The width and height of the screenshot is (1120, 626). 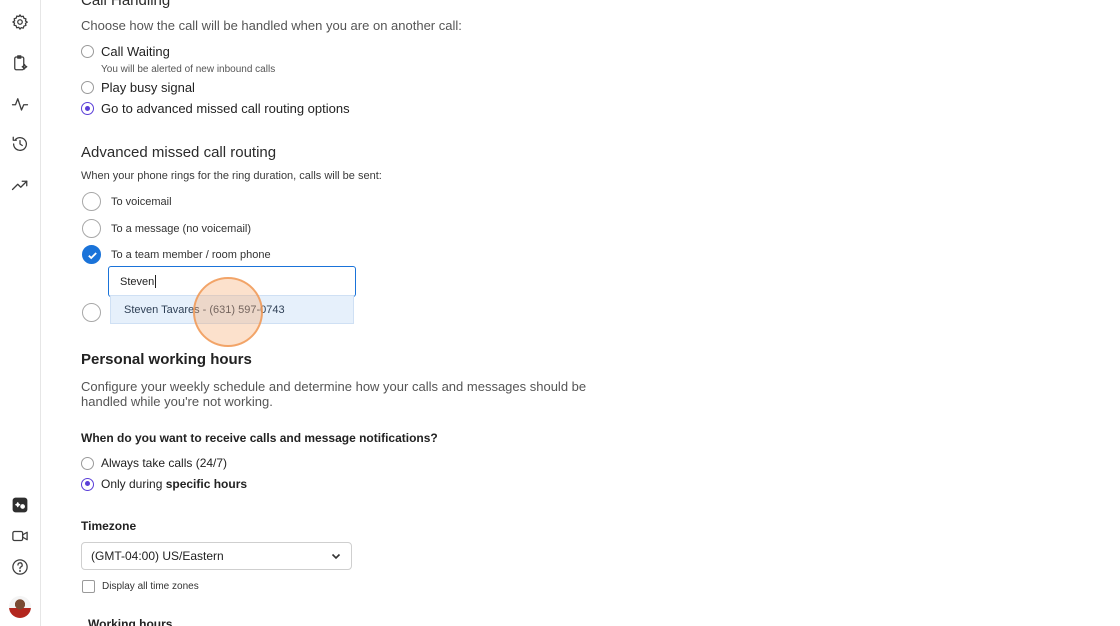 What do you see at coordinates (232, 281) in the screenshot?
I see `team-member-search-input: Steven` at bounding box center [232, 281].